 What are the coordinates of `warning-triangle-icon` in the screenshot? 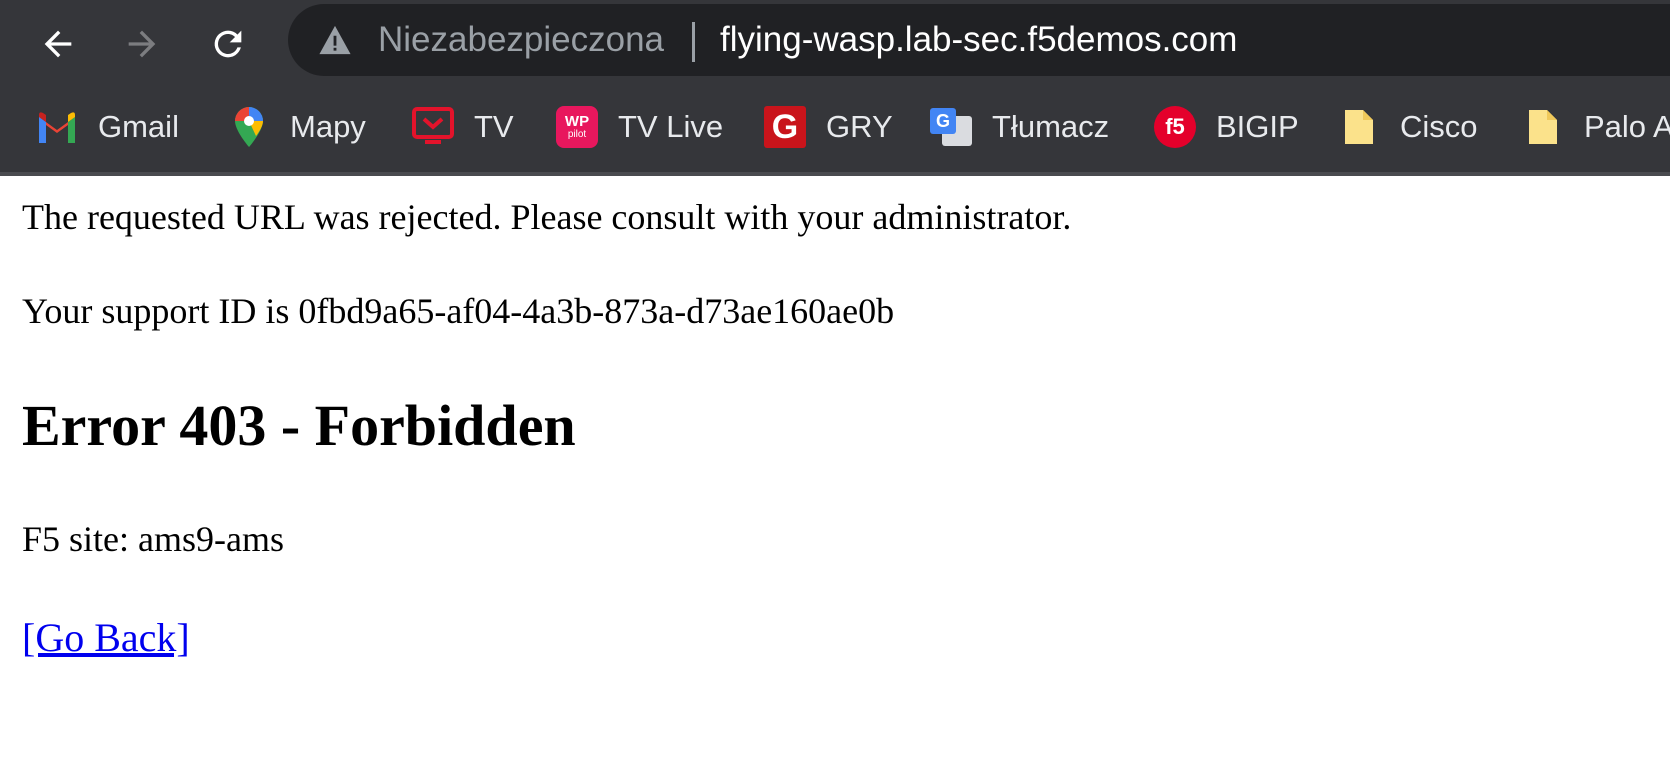 It's located at (335, 41).